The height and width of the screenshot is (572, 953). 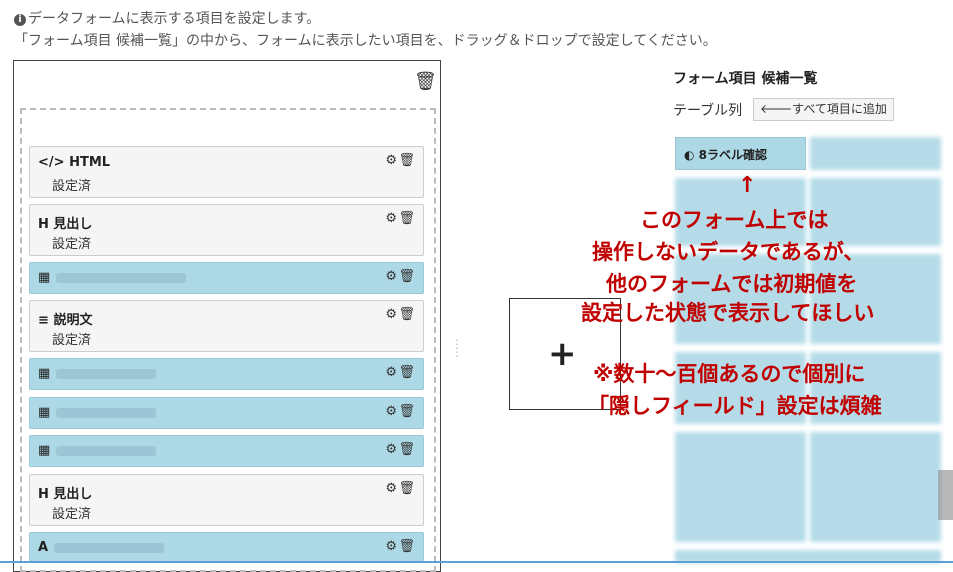 What do you see at coordinates (708, 111) in the screenshot?
I see `table-column-label: テーブル列` at bounding box center [708, 111].